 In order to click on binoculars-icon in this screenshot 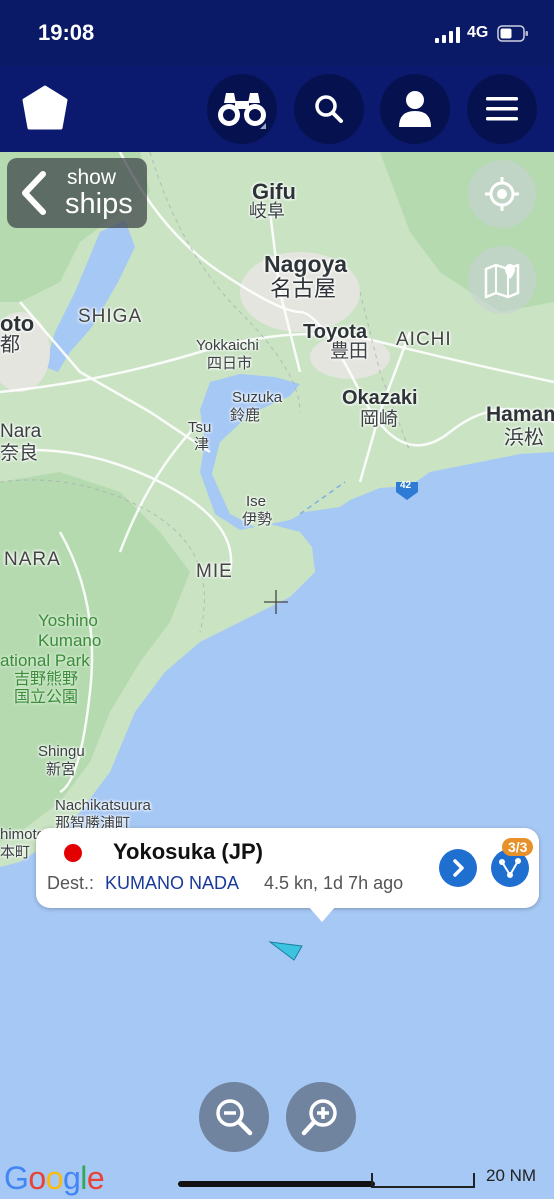, I will do `click(242, 111)`.